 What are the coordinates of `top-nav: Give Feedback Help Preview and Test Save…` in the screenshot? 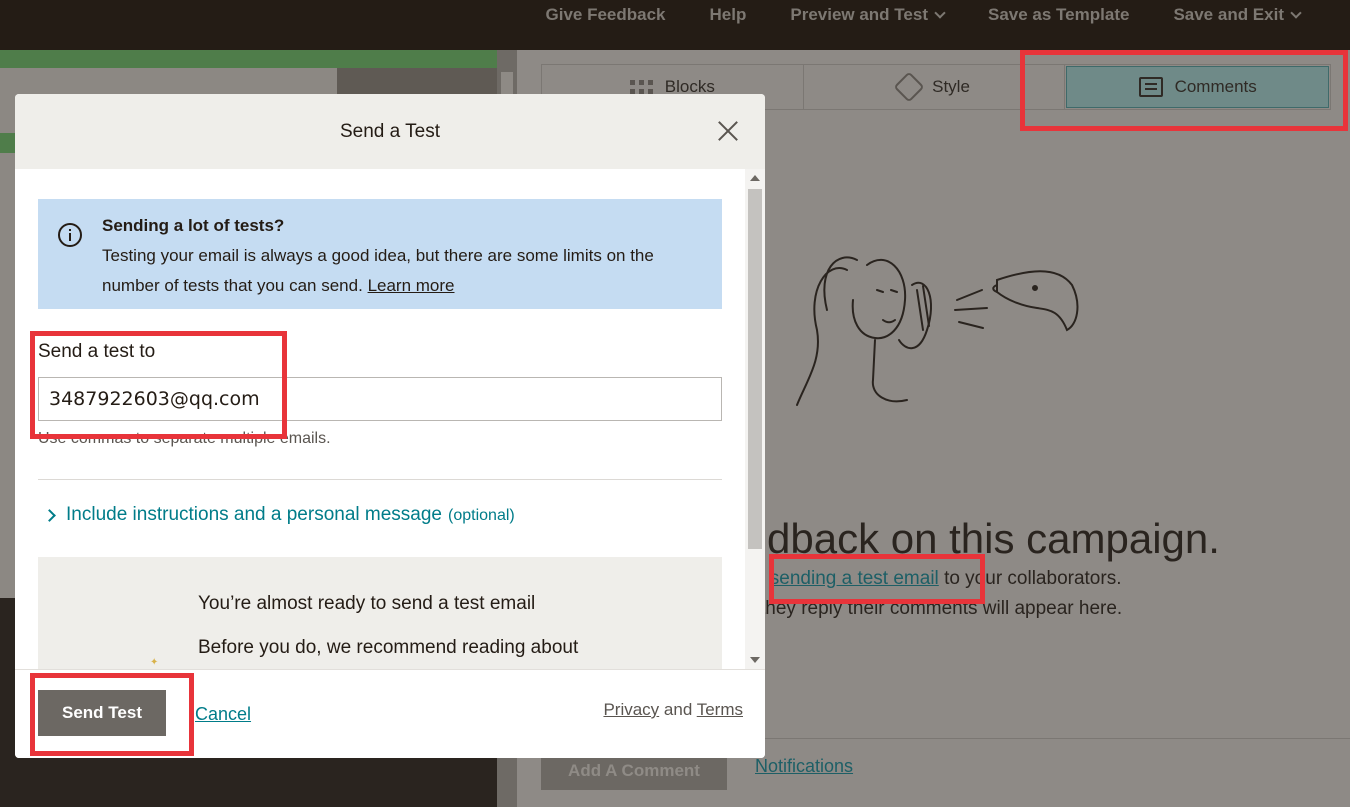 It's located at (923, 15).